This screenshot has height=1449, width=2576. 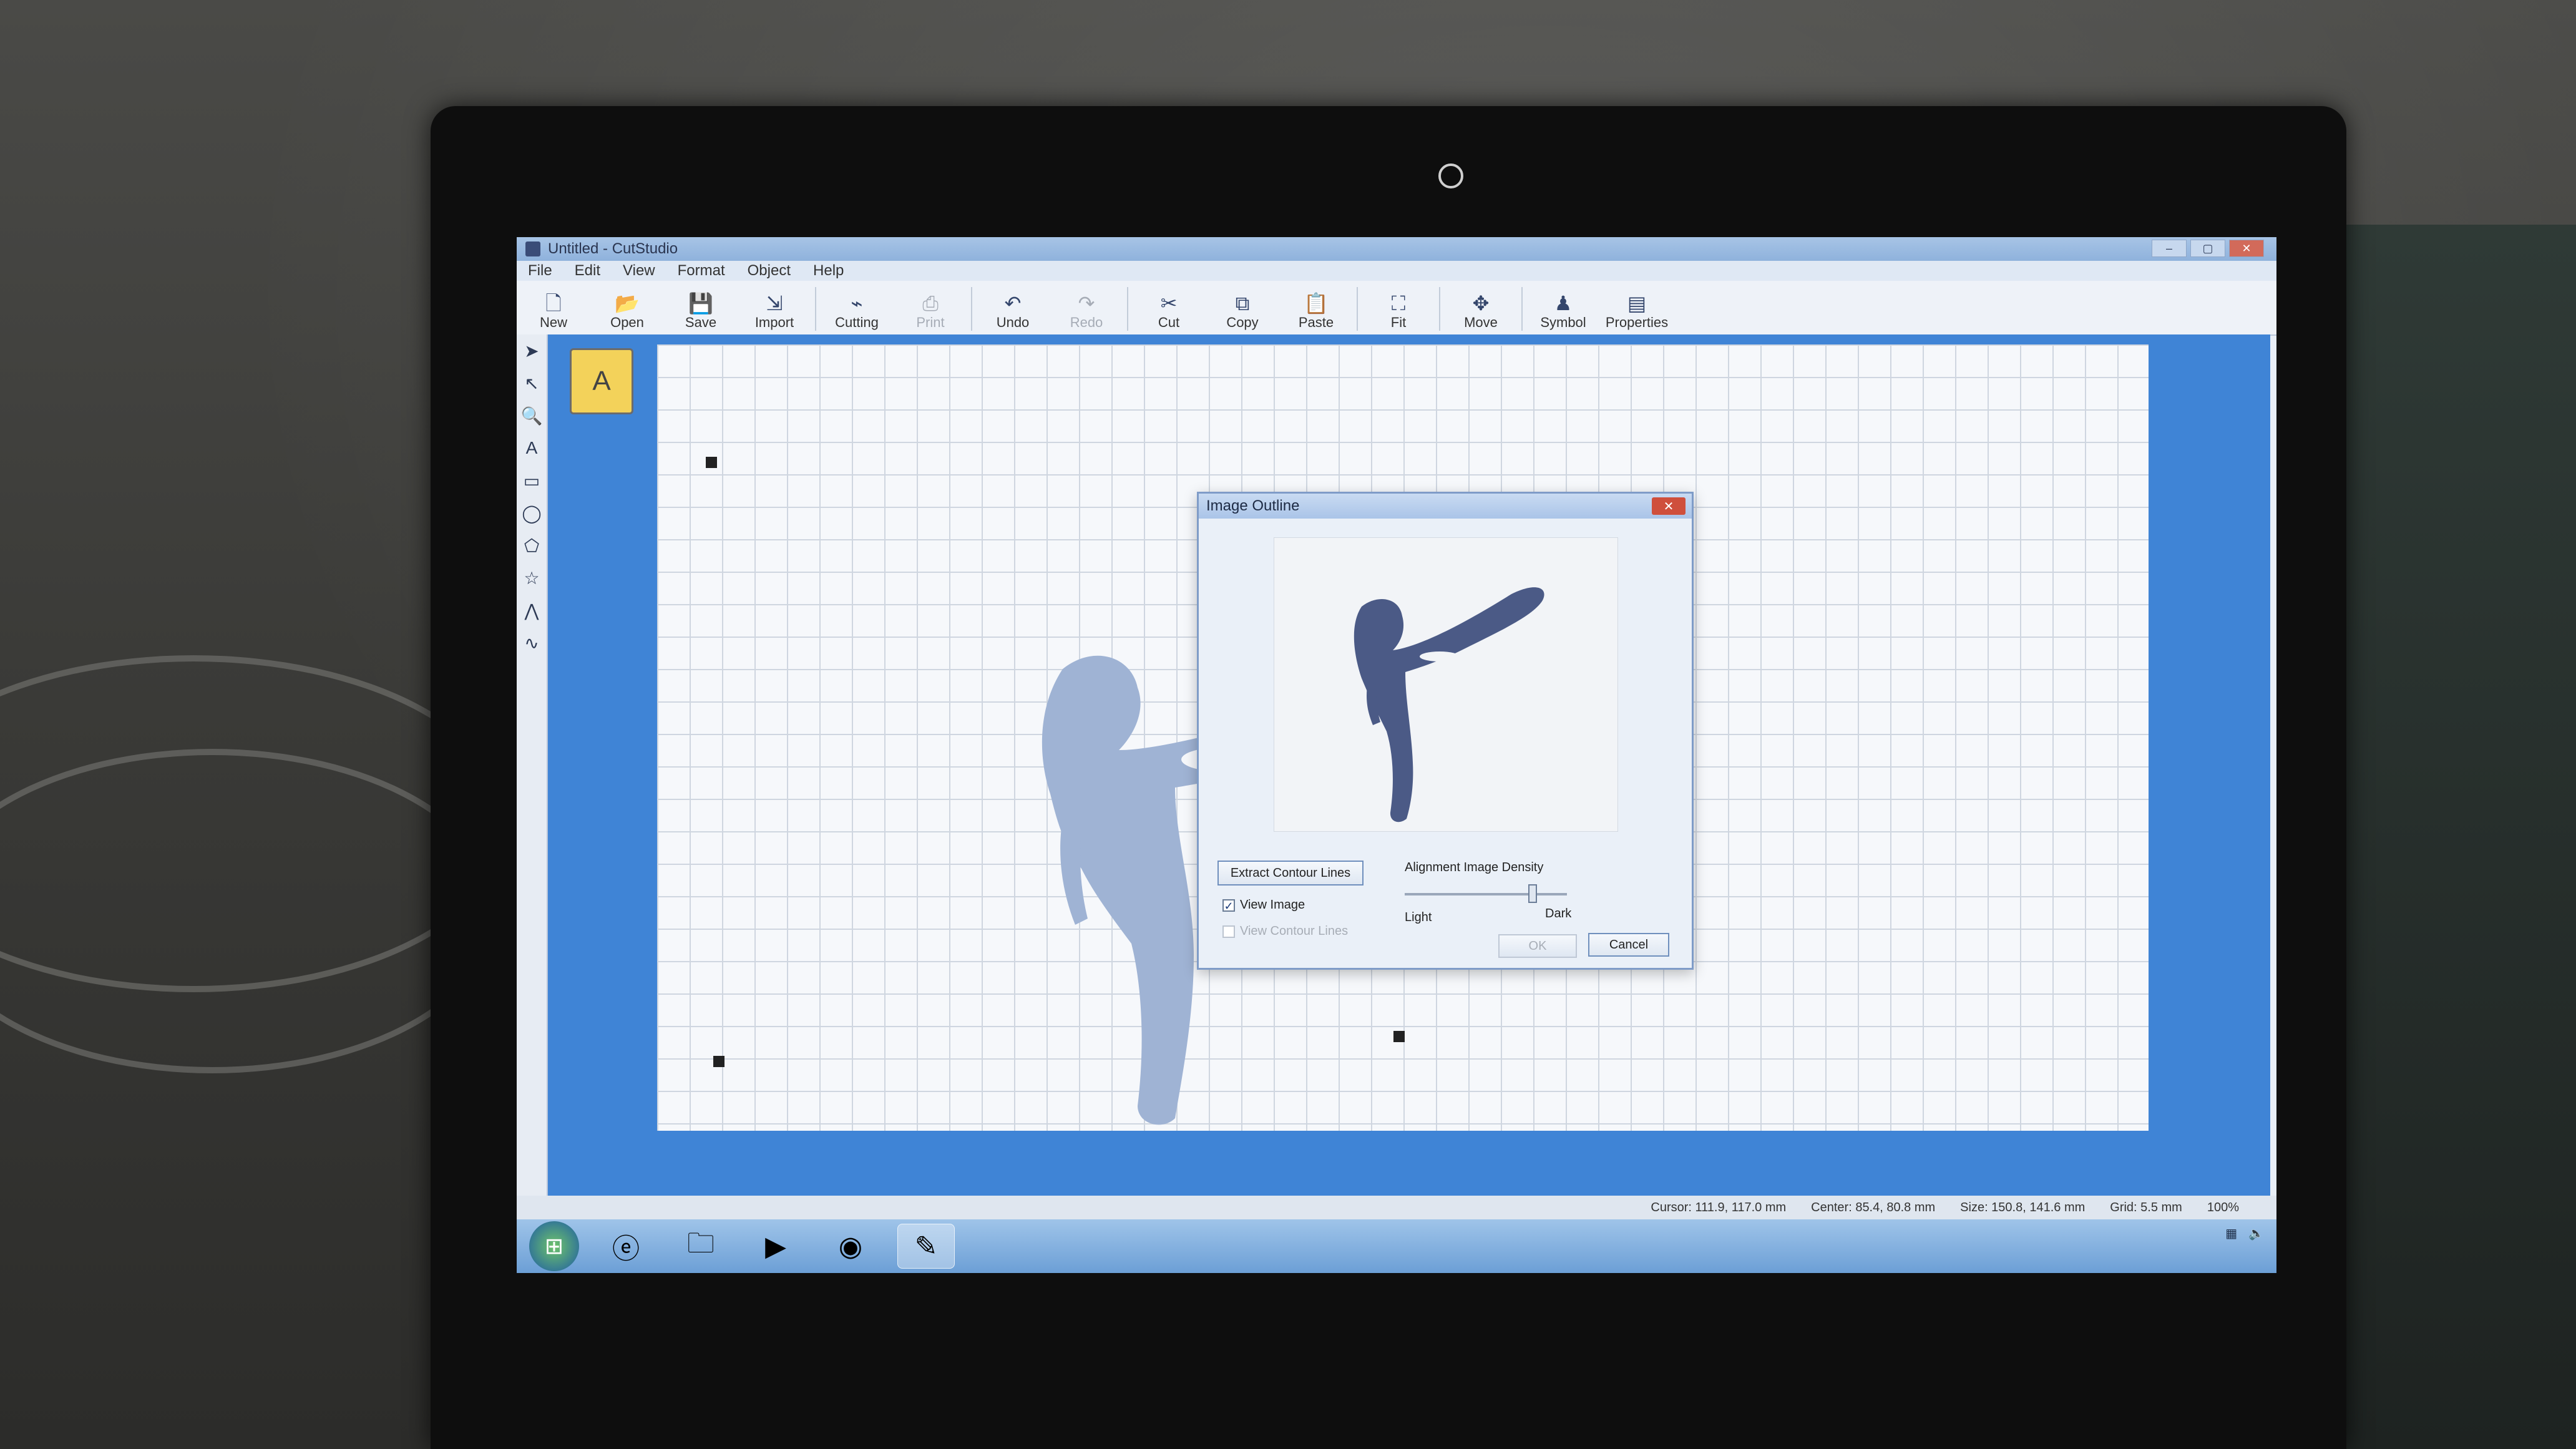 What do you see at coordinates (1285, 931) in the screenshot?
I see `view-contour-lines-checkbox-row: View Contour Lines` at bounding box center [1285, 931].